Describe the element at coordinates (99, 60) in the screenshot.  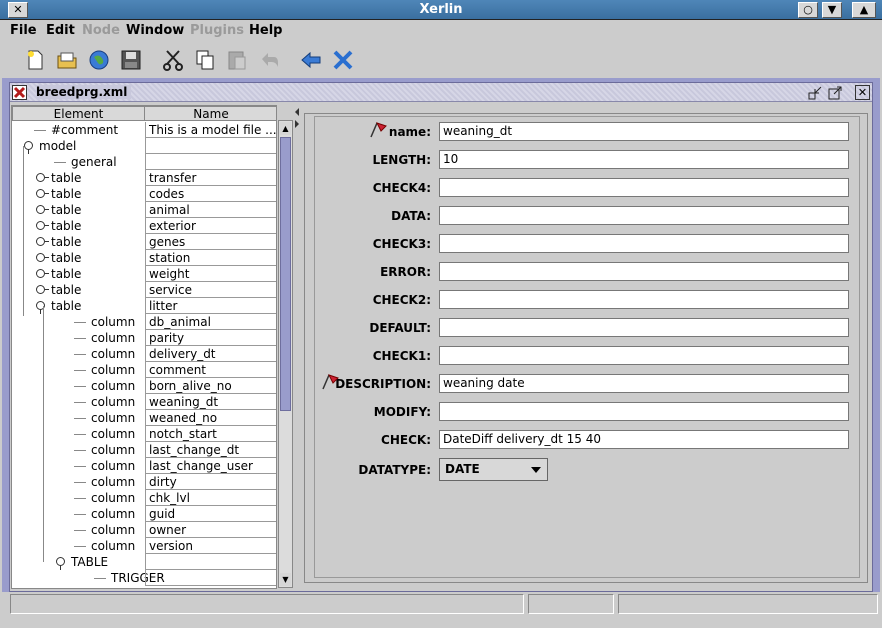
I see `web-icon` at that location.